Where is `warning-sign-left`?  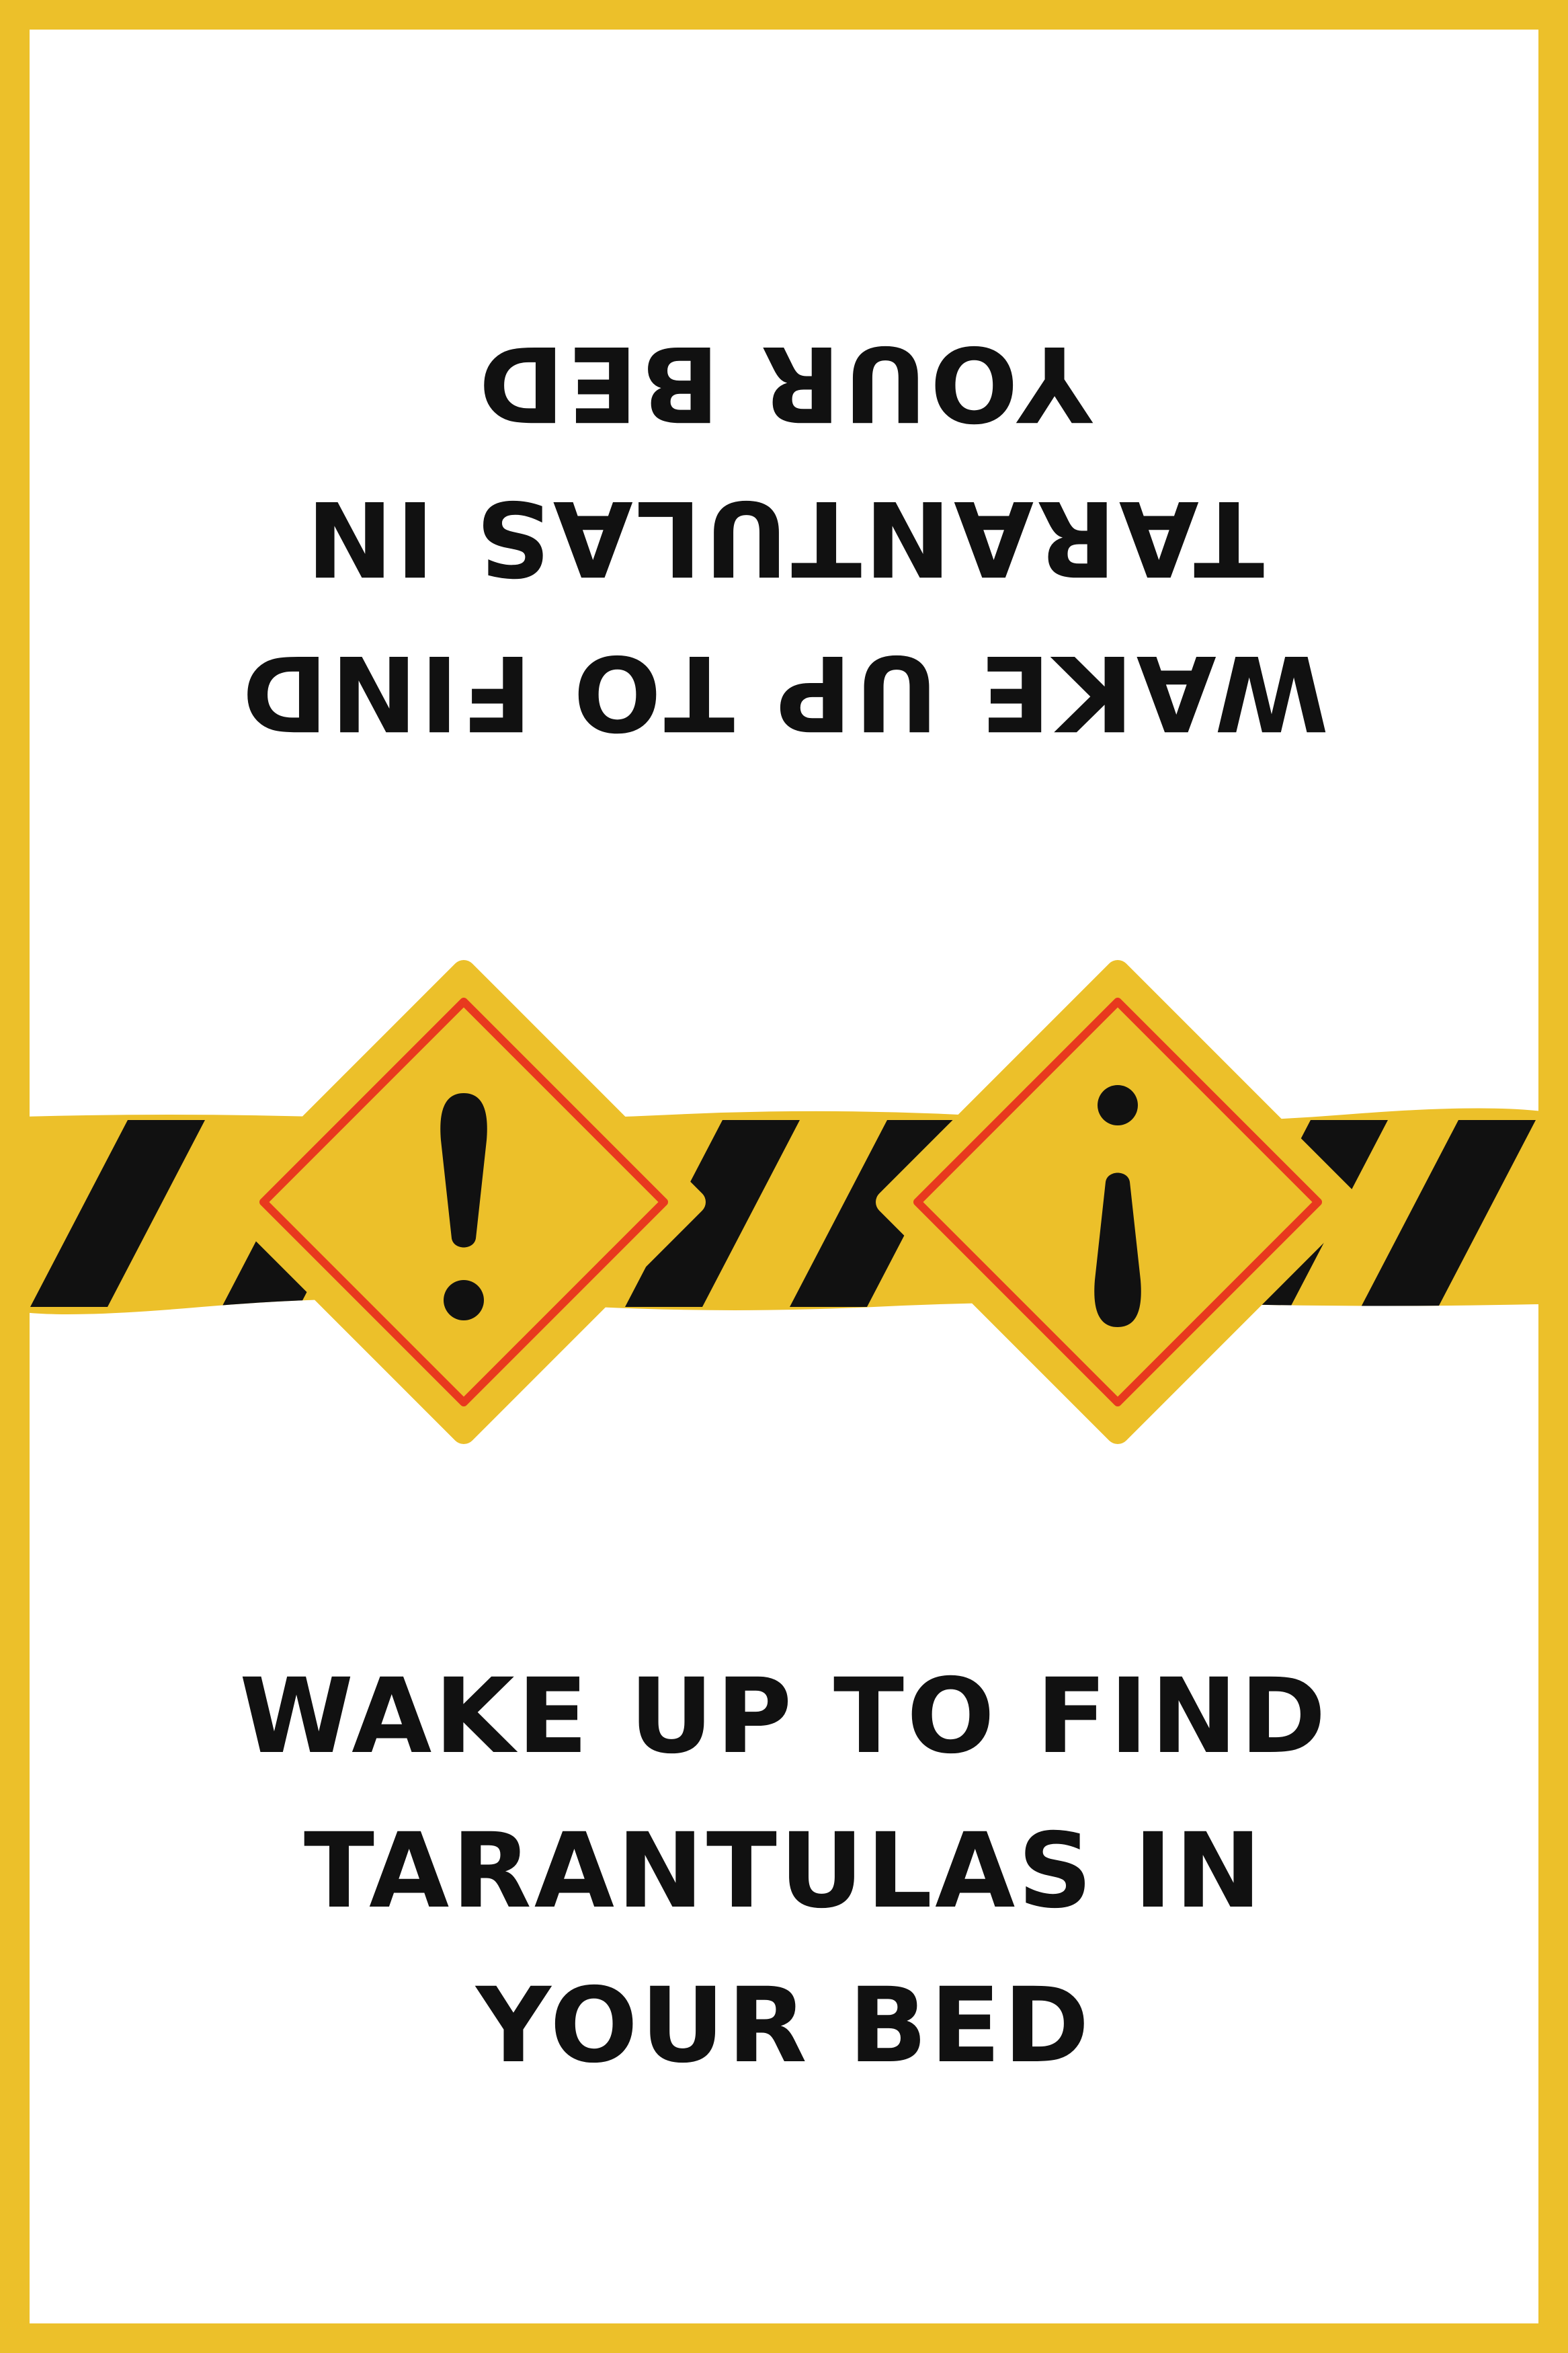
warning-sign-left is located at coordinates (464, 1202).